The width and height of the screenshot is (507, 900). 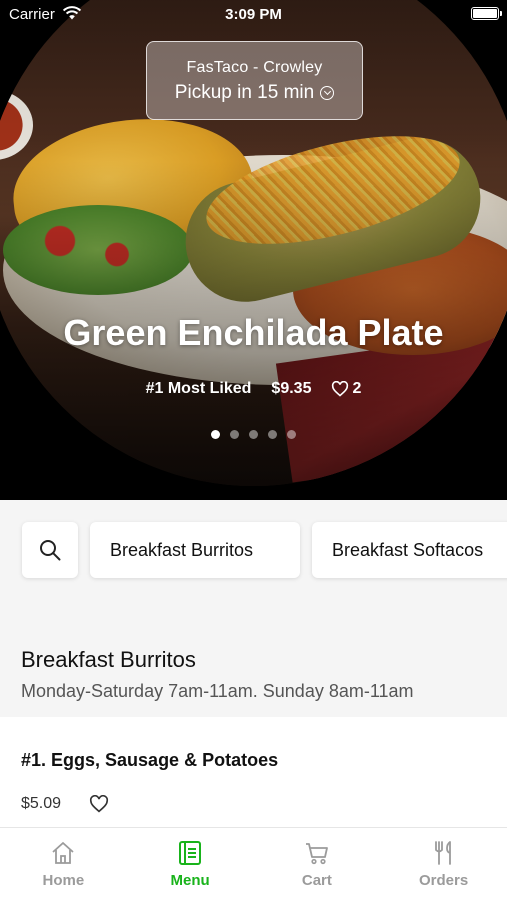 What do you see at coordinates (486, 13) in the screenshot?
I see `battery-icon` at bounding box center [486, 13].